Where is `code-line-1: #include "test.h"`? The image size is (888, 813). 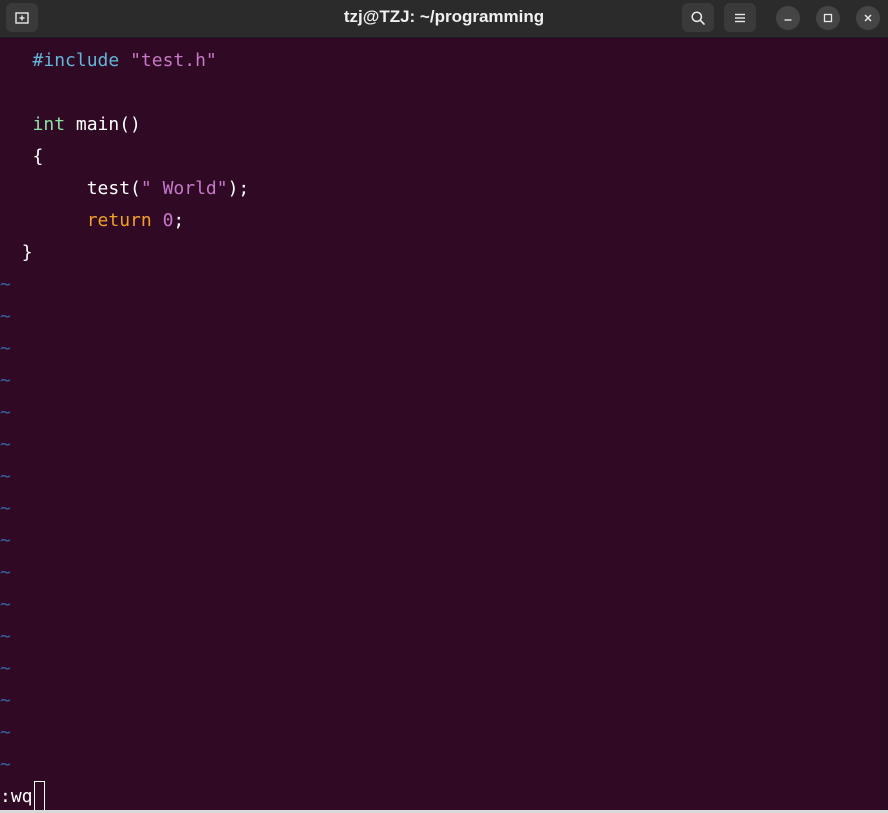 code-line-1: #include "test.h" is located at coordinates (108, 61).